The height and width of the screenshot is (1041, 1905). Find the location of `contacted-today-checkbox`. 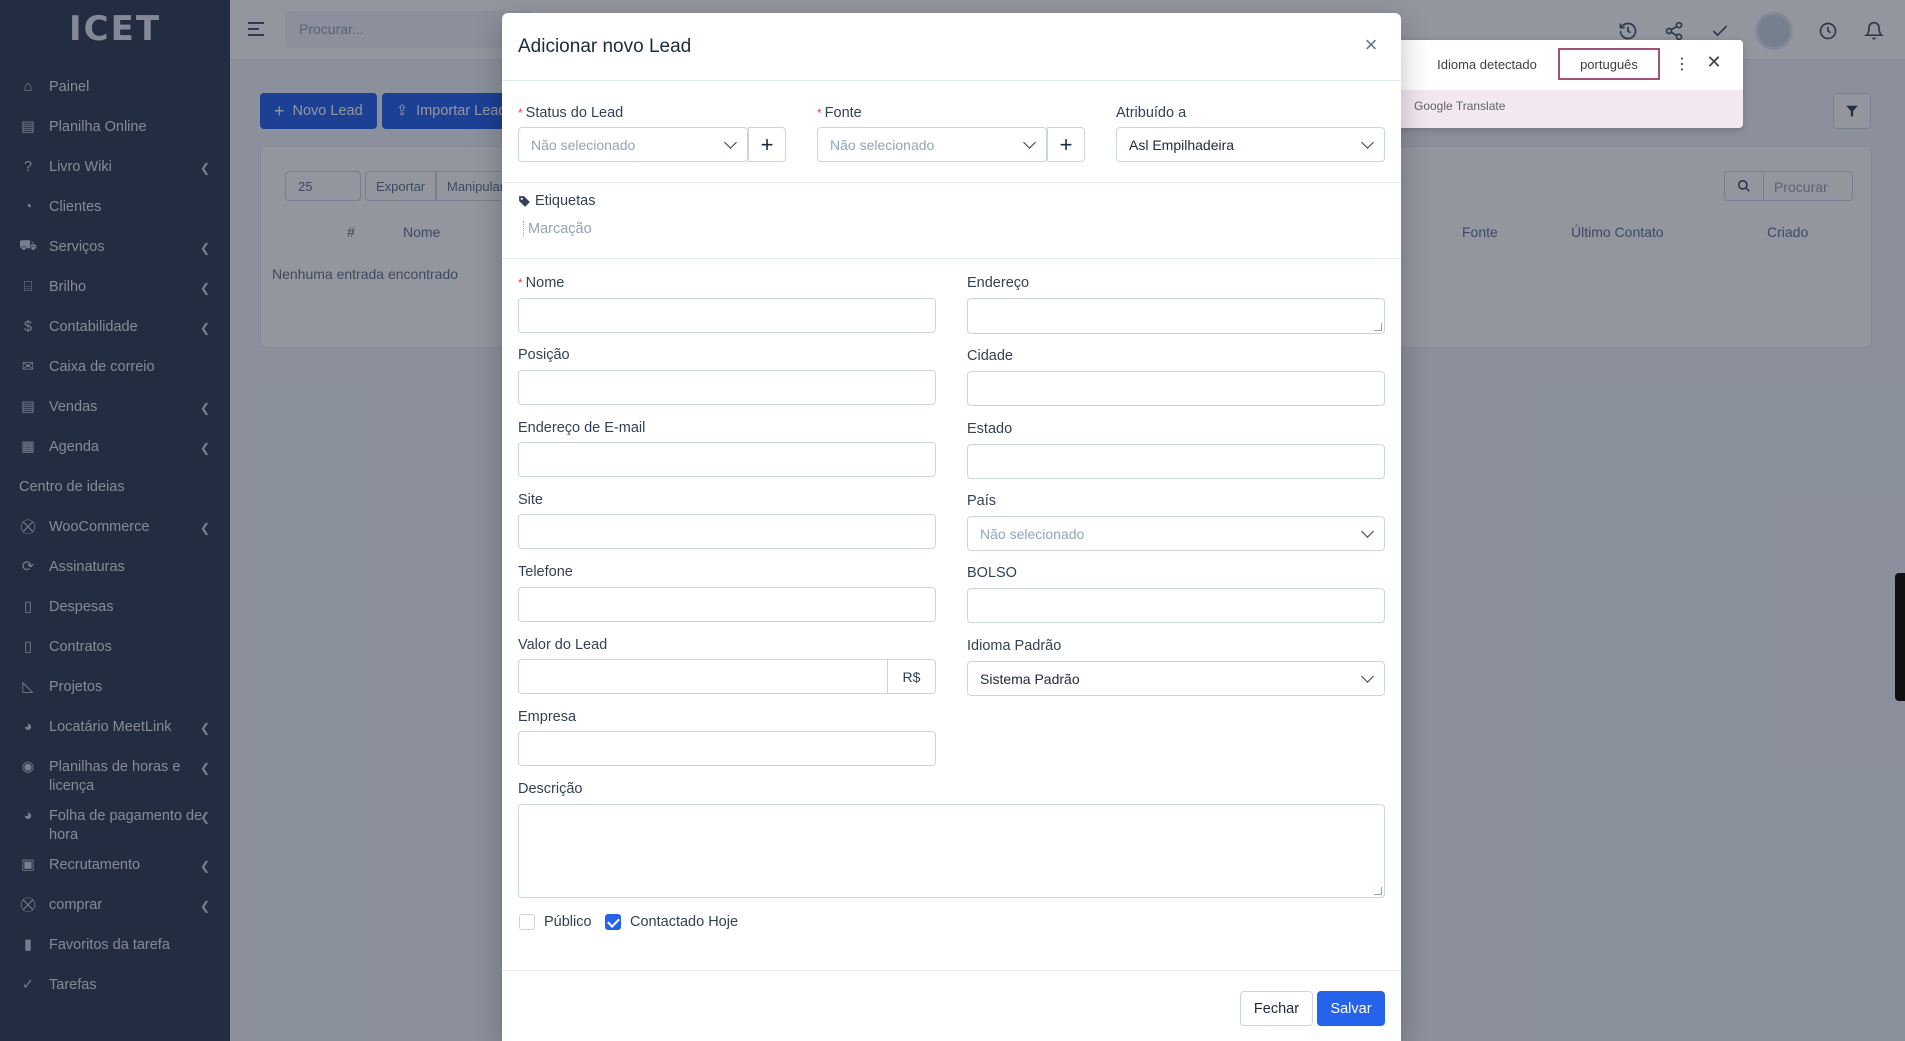

contacted-today-checkbox is located at coordinates (613, 922).